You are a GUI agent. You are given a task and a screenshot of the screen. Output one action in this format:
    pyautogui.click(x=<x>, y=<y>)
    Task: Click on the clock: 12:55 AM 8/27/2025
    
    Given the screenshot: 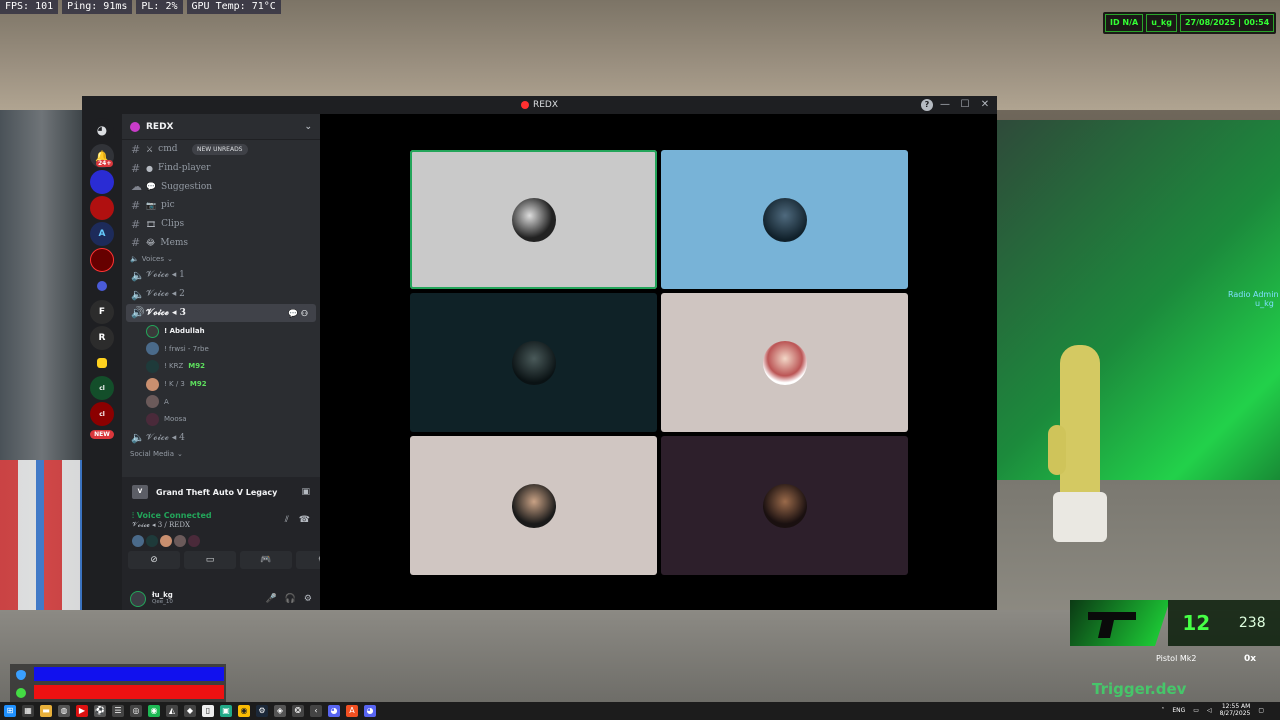 What is the action you would take?
    pyautogui.click(x=1235, y=710)
    